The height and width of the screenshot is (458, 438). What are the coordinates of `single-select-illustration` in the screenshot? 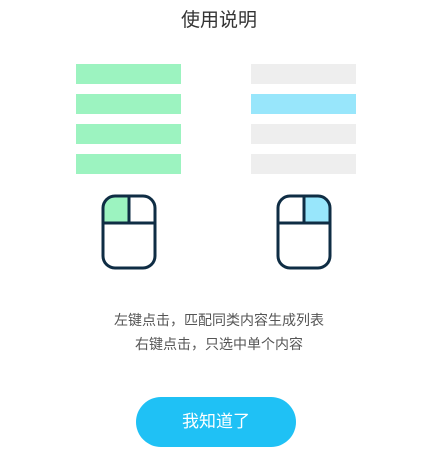 It's located at (303, 124).